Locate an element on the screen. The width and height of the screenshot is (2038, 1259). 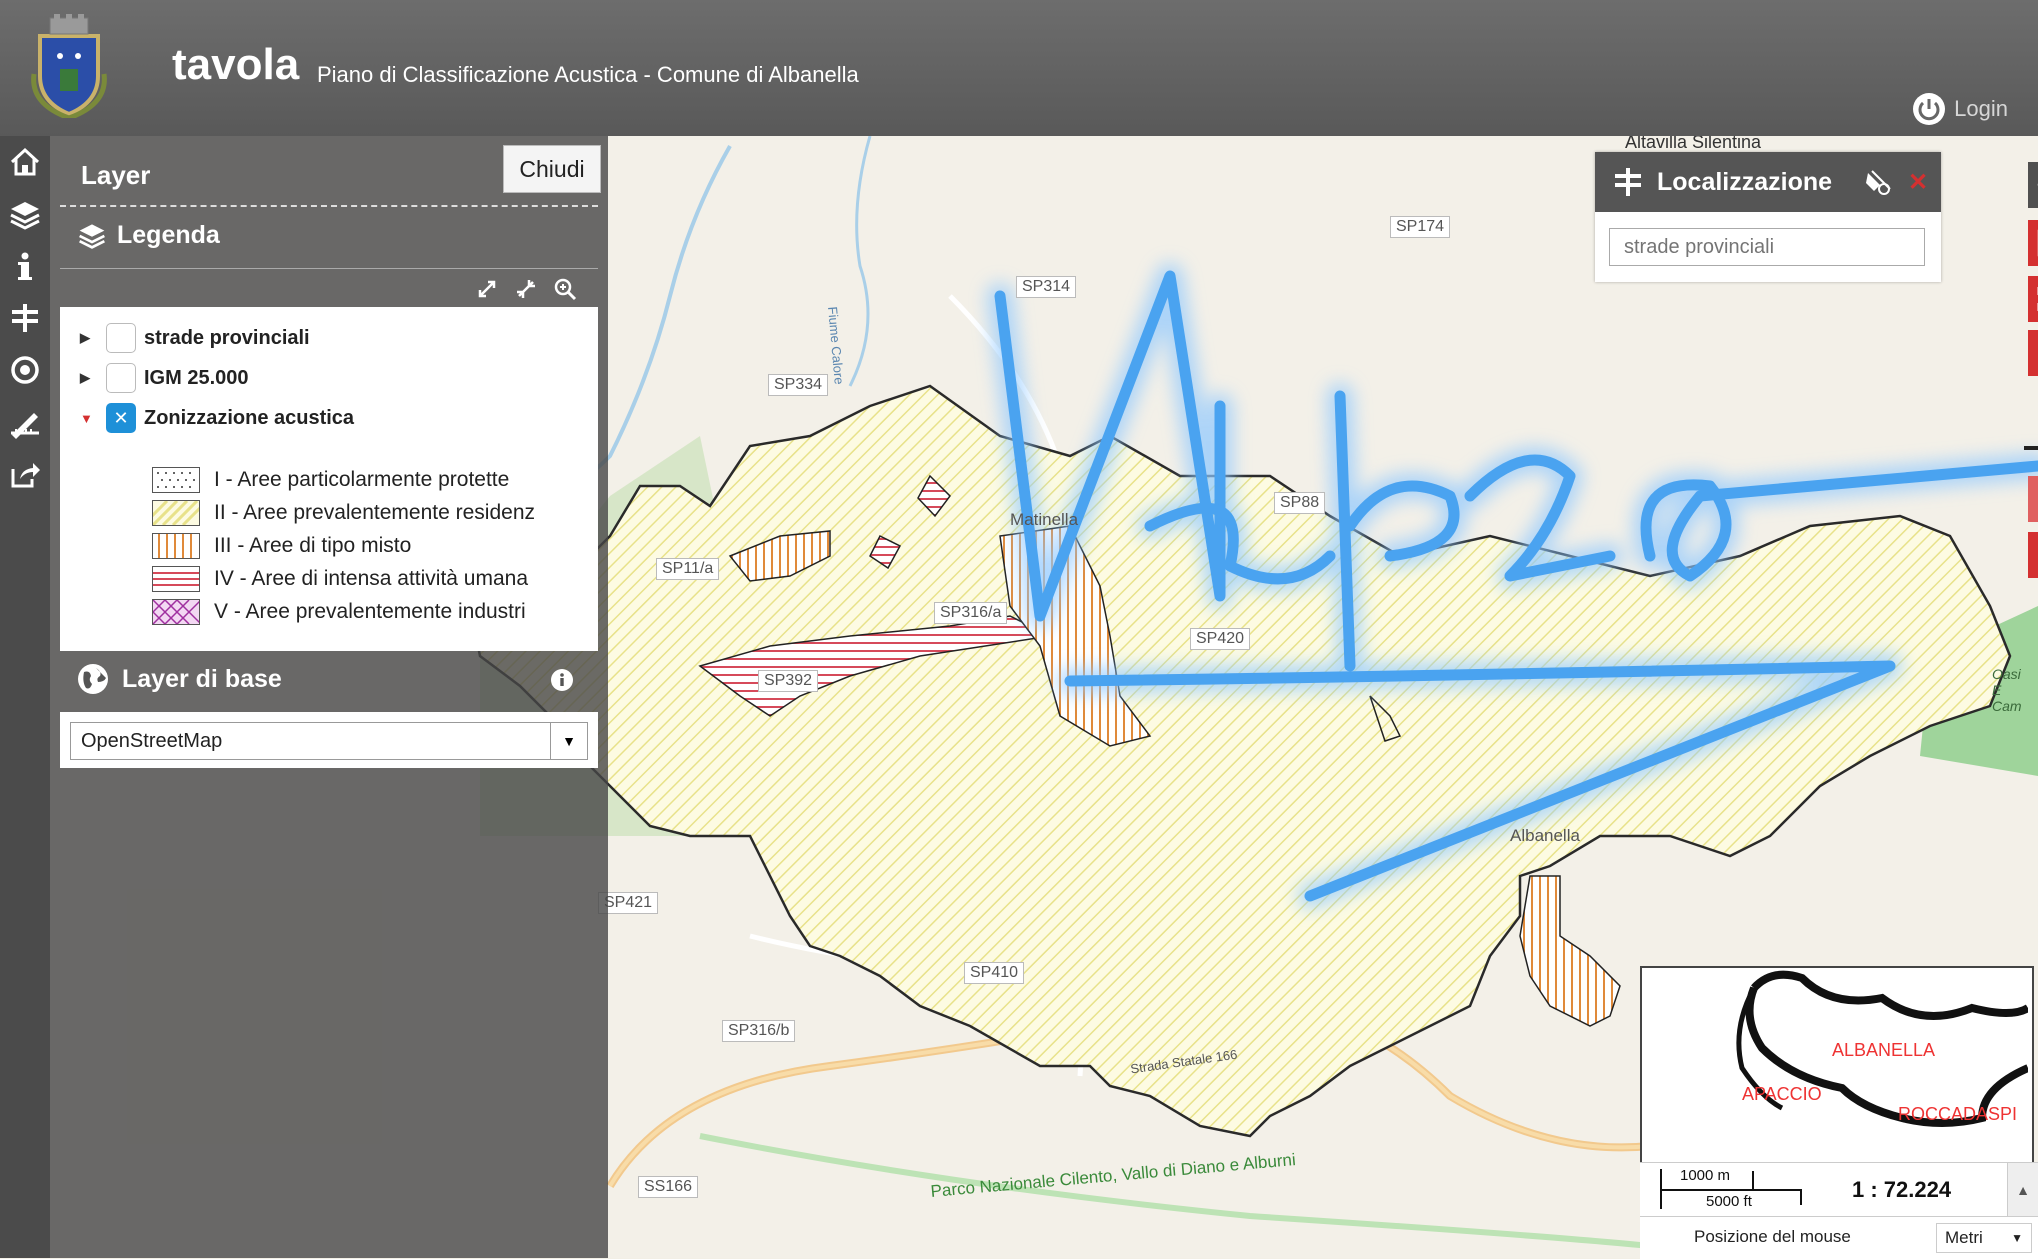
overview-label: ROCCADASPI is located at coordinates (1958, 1114).